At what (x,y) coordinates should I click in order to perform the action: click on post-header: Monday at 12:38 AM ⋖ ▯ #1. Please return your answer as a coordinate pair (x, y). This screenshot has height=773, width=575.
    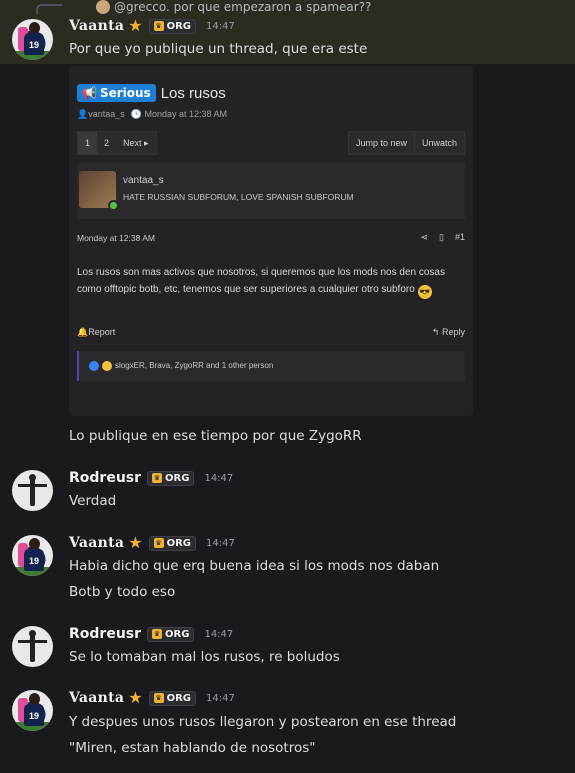
    Looking at the image, I should click on (271, 237).